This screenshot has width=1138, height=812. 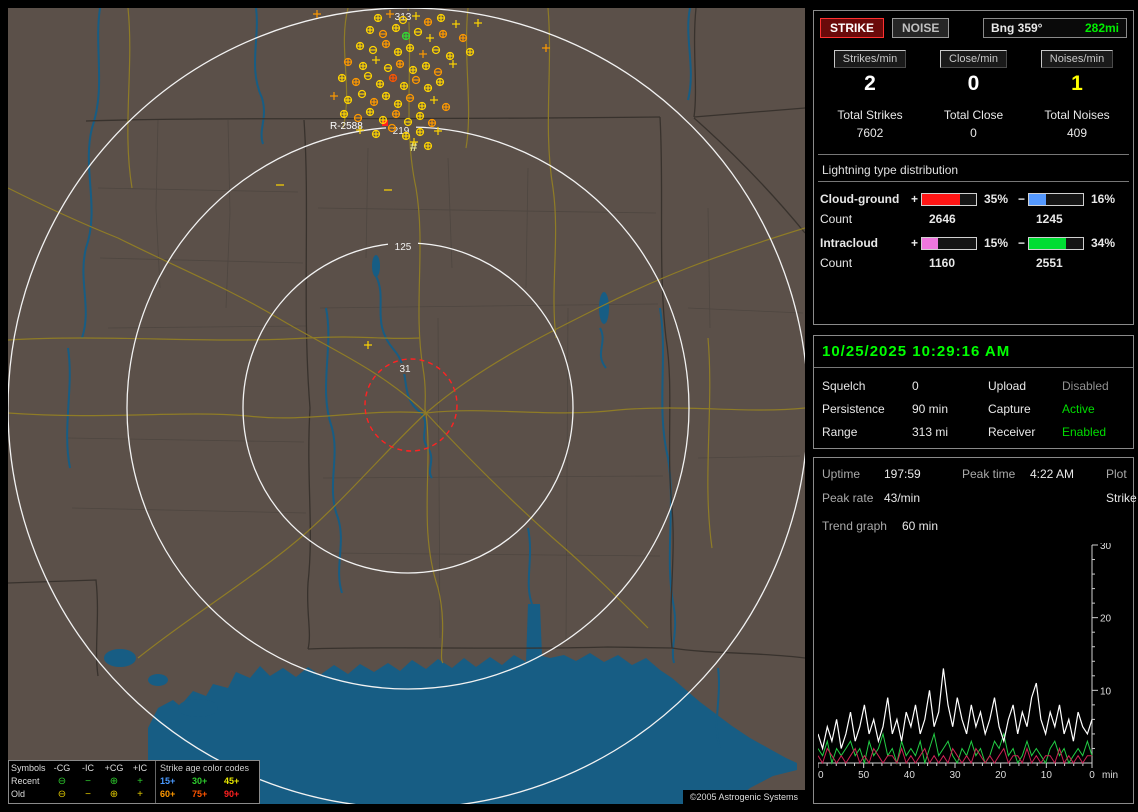 What do you see at coordinates (973, 181) in the screenshot?
I see `divider` at bounding box center [973, 181].